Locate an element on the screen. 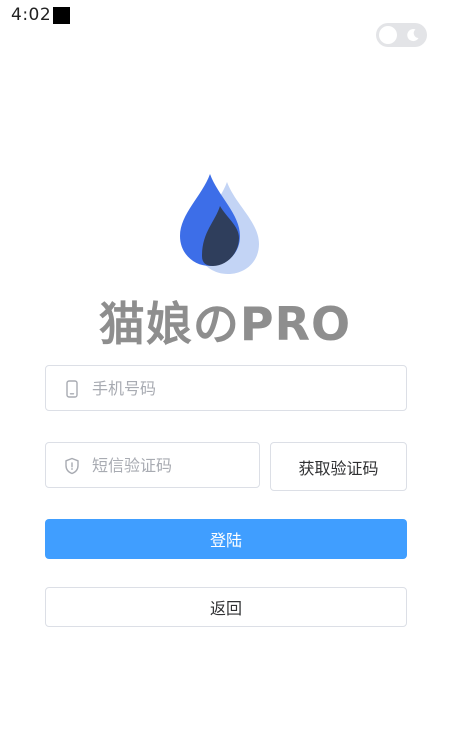 The image size is (450, 750). water-drop-logo is located at coordinates (219, 224).